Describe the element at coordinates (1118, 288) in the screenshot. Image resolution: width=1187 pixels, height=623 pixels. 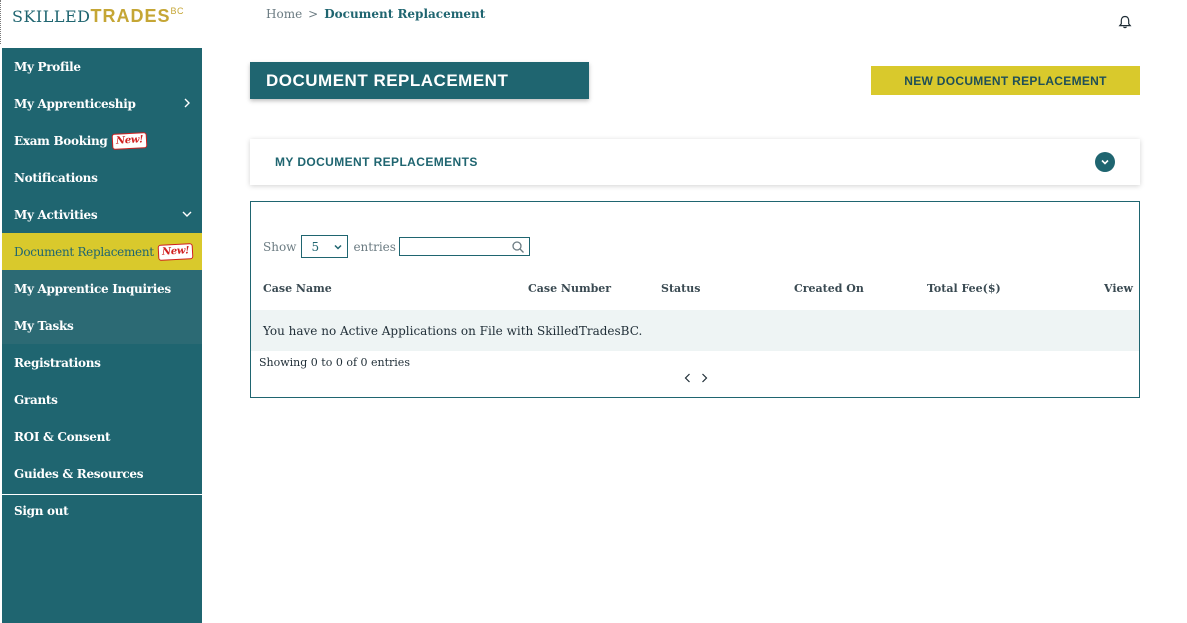
I see `column-header-view: View` at that location.